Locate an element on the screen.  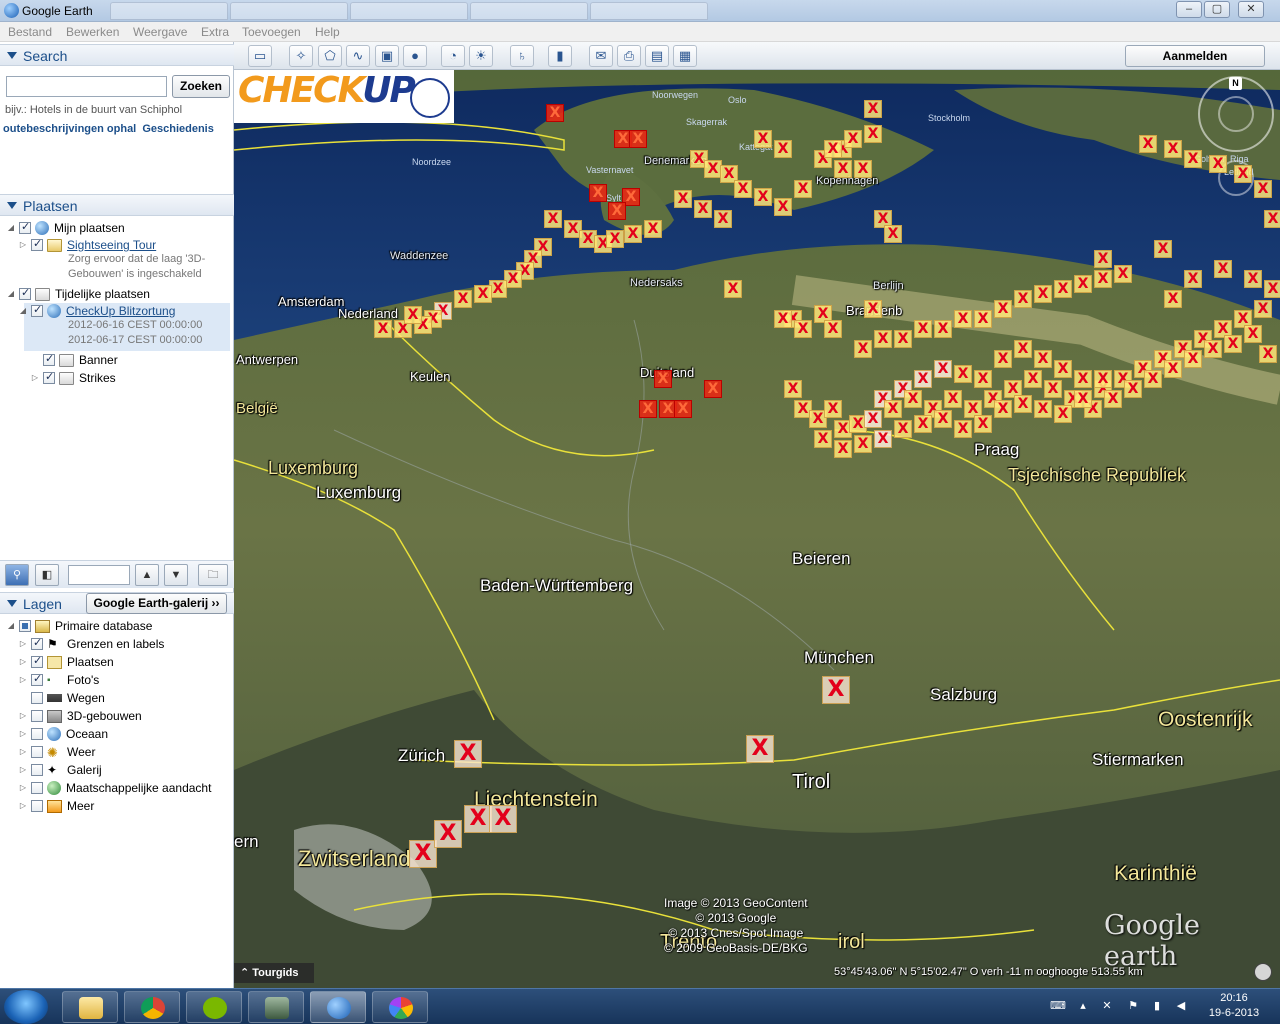
sightseeing-tour-link: Sightseeing Tour is located at coordinates (111, 245).